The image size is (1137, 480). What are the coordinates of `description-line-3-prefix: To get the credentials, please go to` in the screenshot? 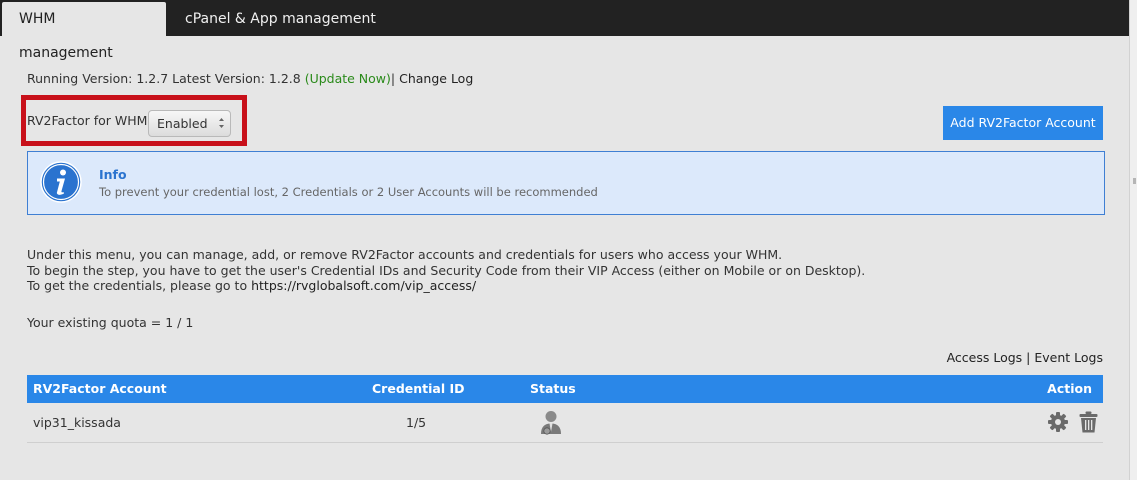 It's located at (137, 285).